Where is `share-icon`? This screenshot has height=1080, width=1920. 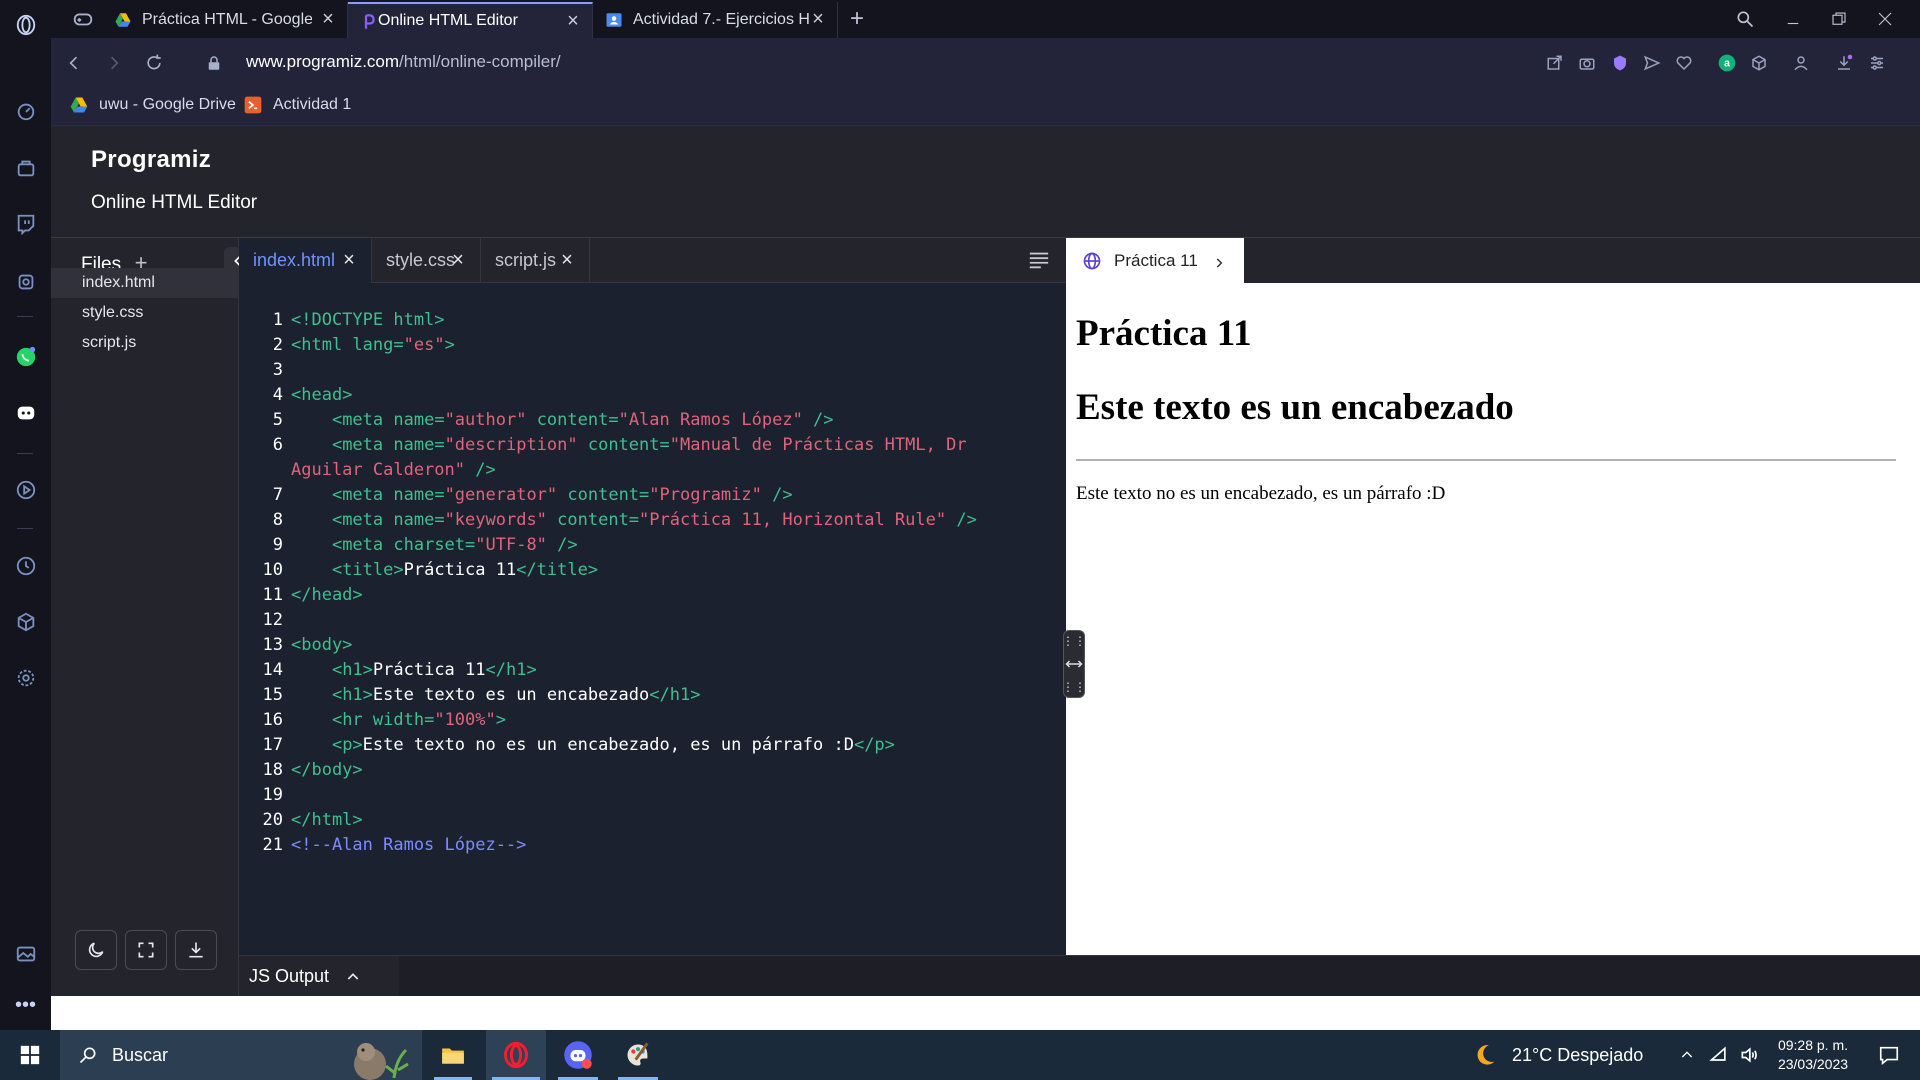
share-icon is located at coordinates (1555, 63).